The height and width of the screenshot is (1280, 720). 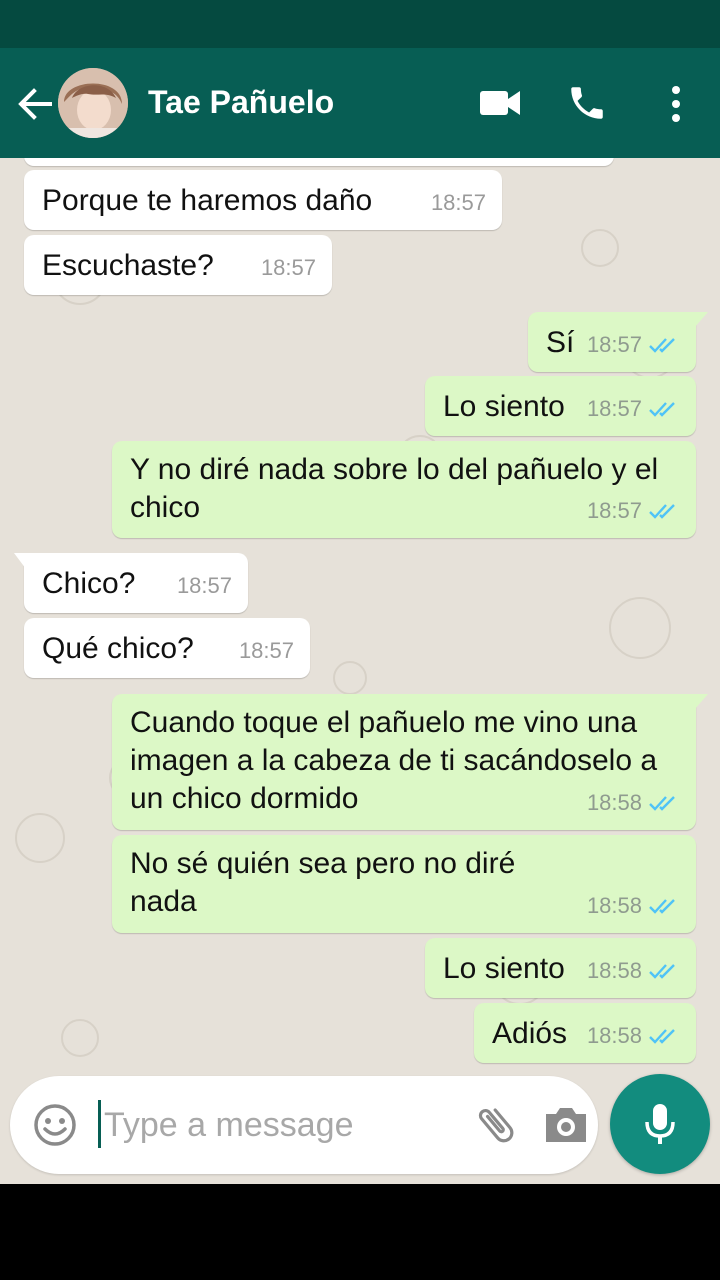 What do you see at coordinates (128, 265) in the screenshot?
I see `message-text: Escuchaste?` at bounding box center [128, 265].